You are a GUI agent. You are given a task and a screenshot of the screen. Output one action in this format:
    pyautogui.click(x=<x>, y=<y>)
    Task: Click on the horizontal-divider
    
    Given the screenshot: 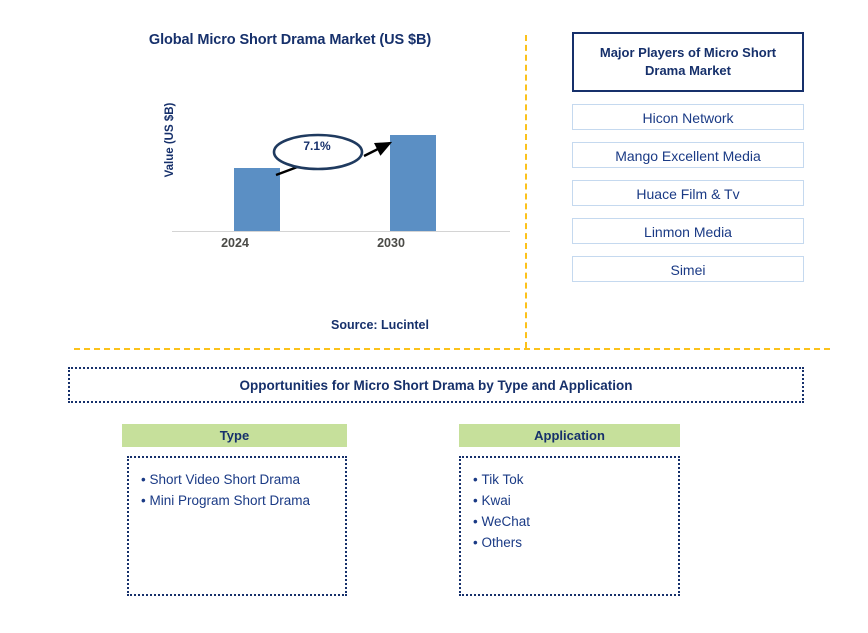 What is the action you would take?
    pyautogui.click(x=452, y=349)
    